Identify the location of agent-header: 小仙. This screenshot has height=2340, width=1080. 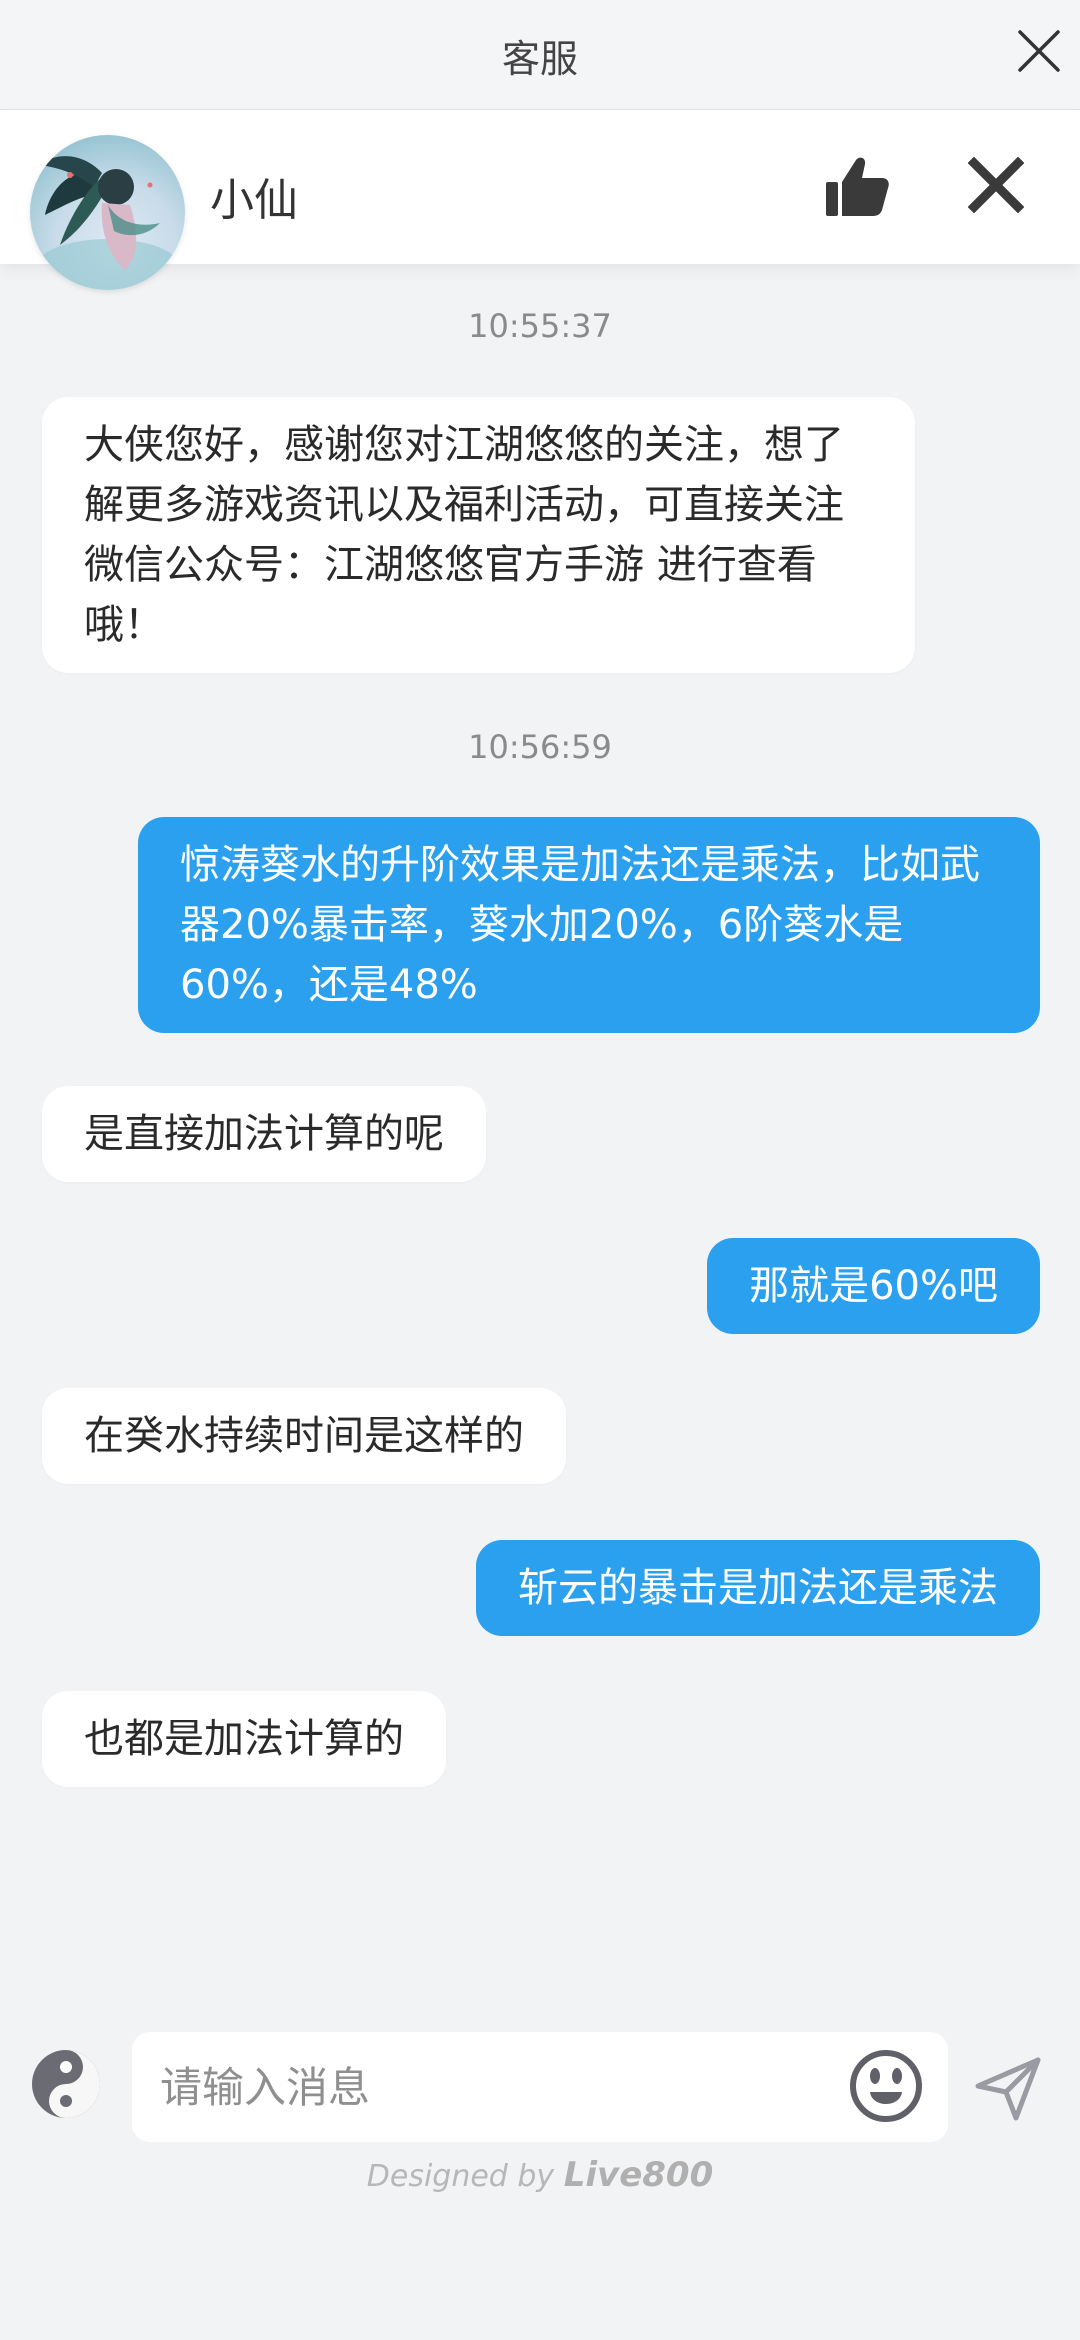
(540, 200).